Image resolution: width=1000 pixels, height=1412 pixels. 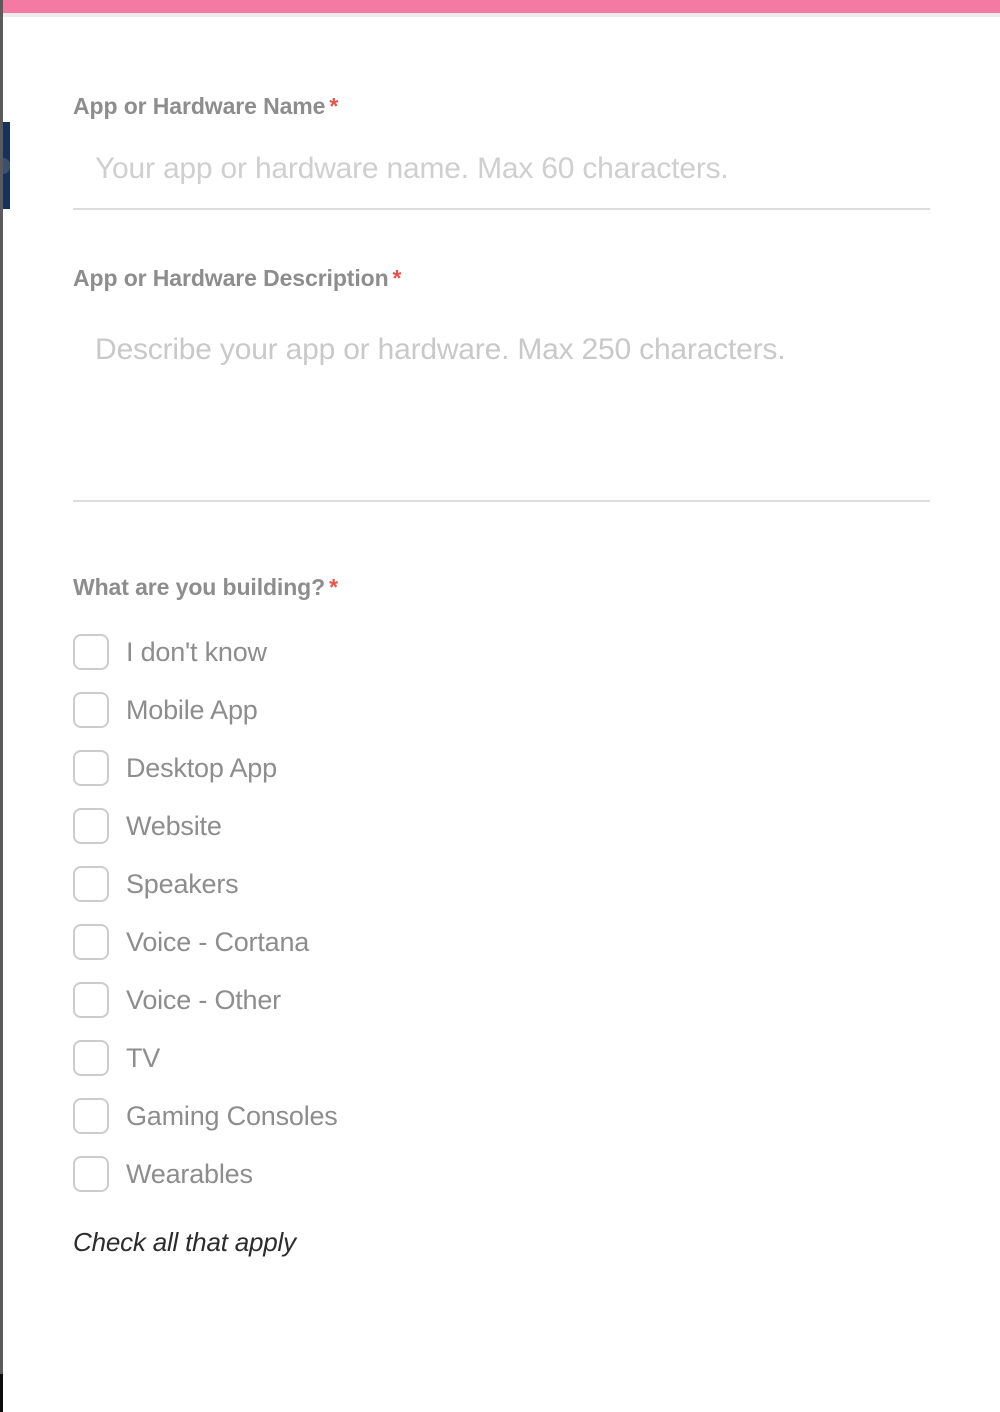 I want to click on checkbox-row: Speakers, so click(x=501, y=884).